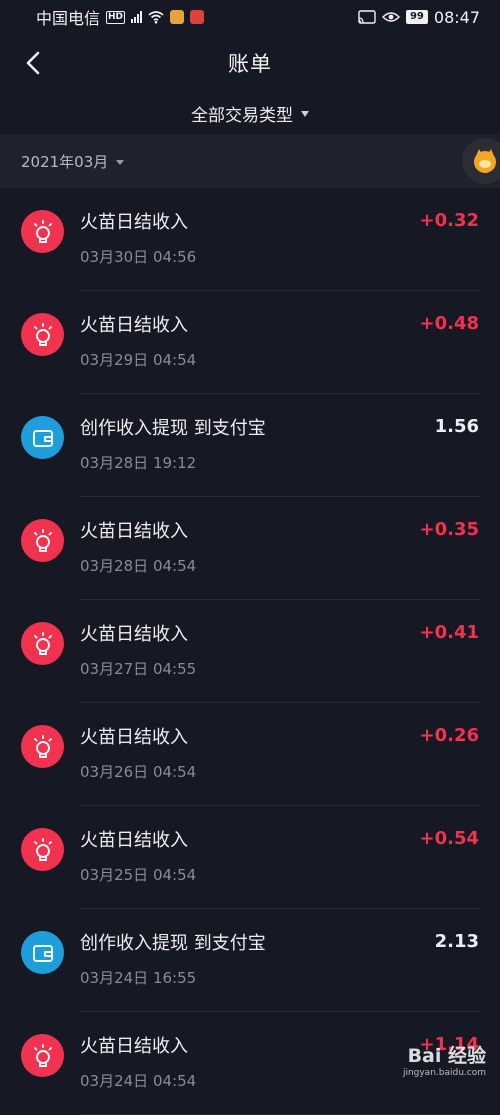 This screenshot has width=500, height=1115. What do you see at coordinates (250, 239) in the screenshot?
I see `transaction-row: 火苗日结收入 03月30日 04:56 +0.32` at bounding box center [250, 239].